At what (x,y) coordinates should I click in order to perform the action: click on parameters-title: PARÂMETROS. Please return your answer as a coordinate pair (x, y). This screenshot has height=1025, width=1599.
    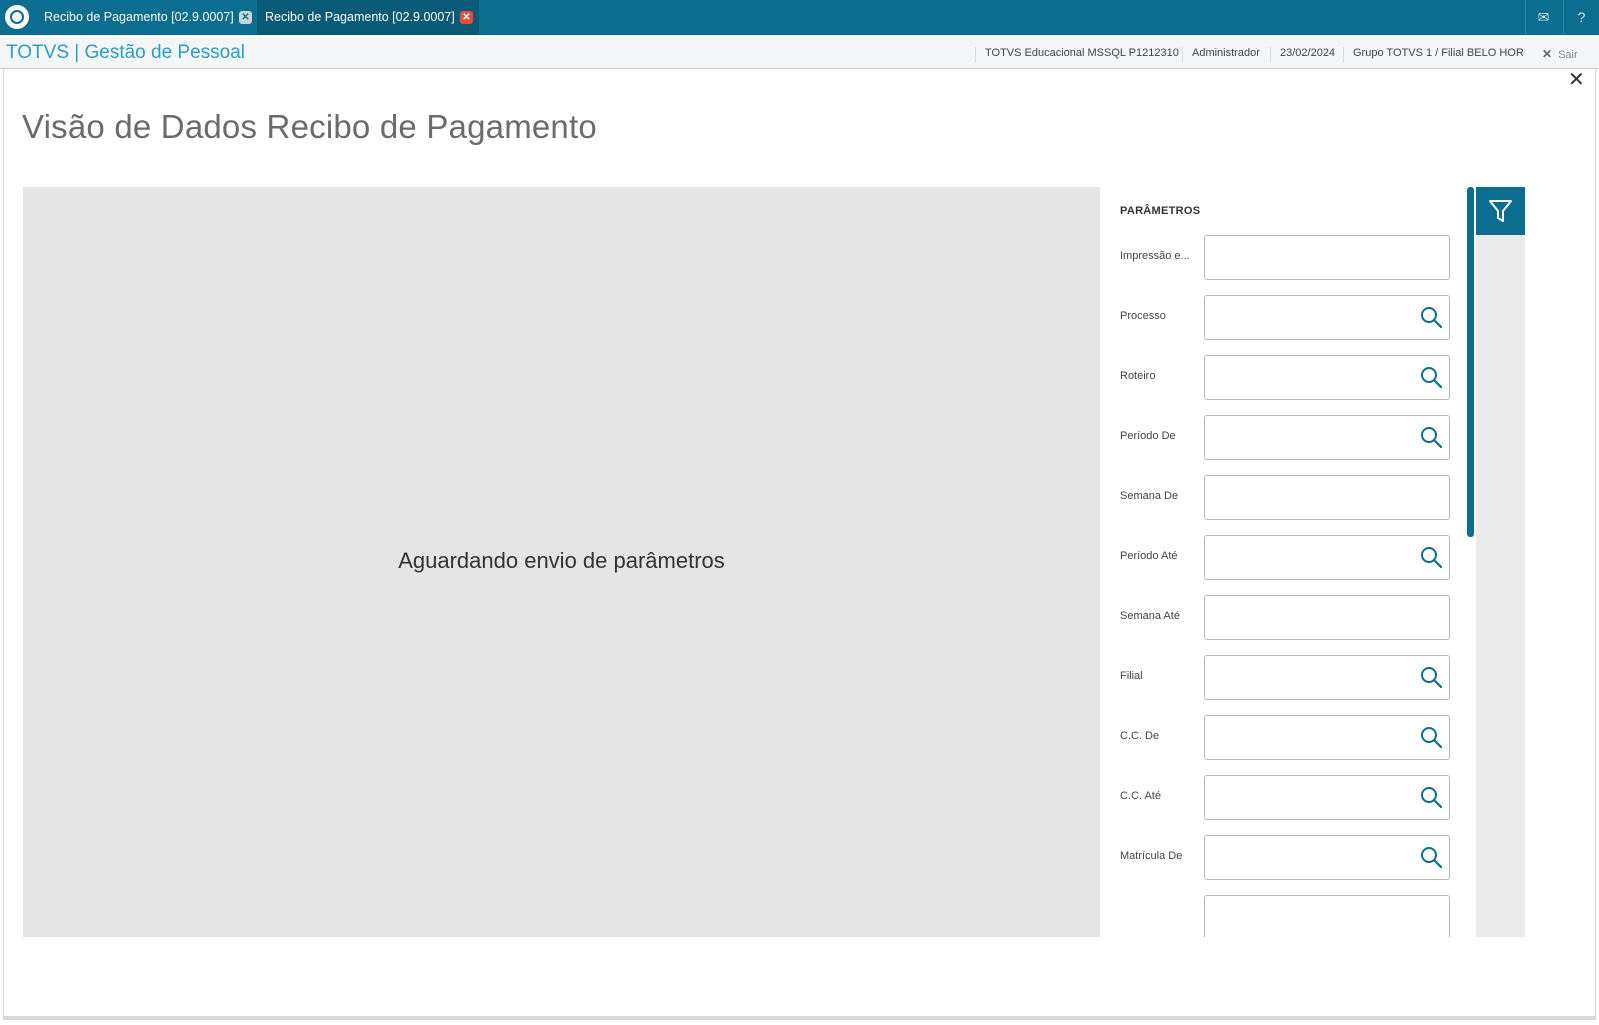
    Looking at the image, I should click on (1160, 211).